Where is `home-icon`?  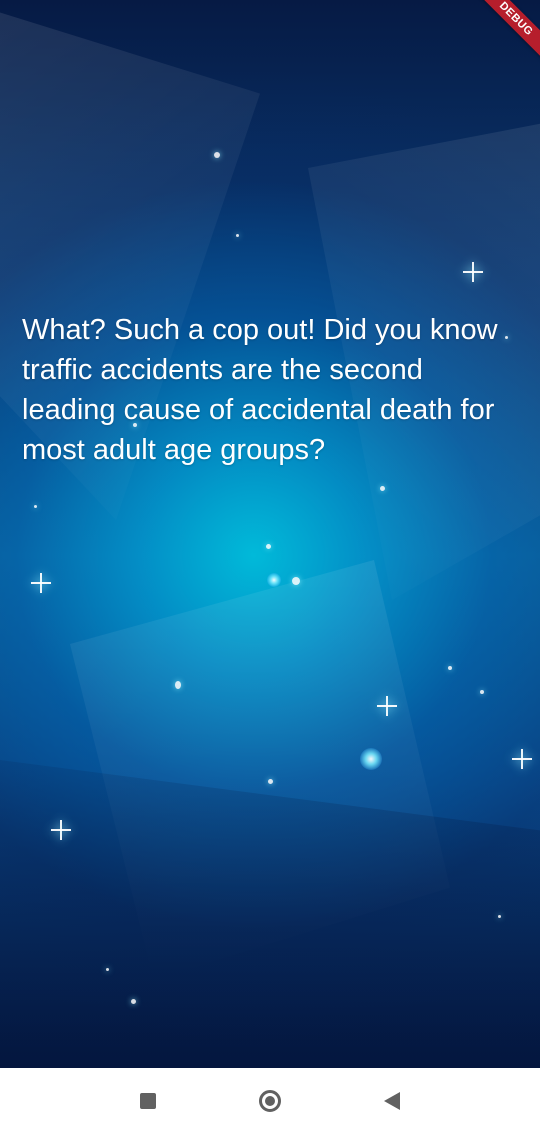
home-icon is located at coordinates (270, 1101).